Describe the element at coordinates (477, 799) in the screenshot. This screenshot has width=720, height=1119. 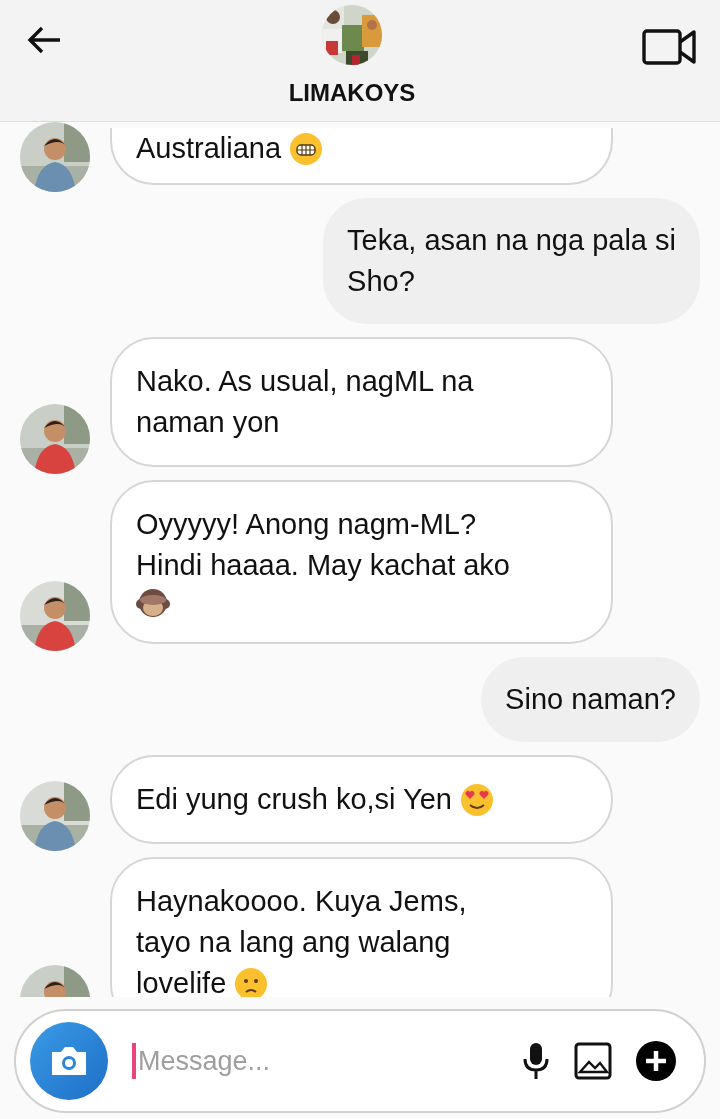
I see `heart-eyes-emoji-icon` at that location.